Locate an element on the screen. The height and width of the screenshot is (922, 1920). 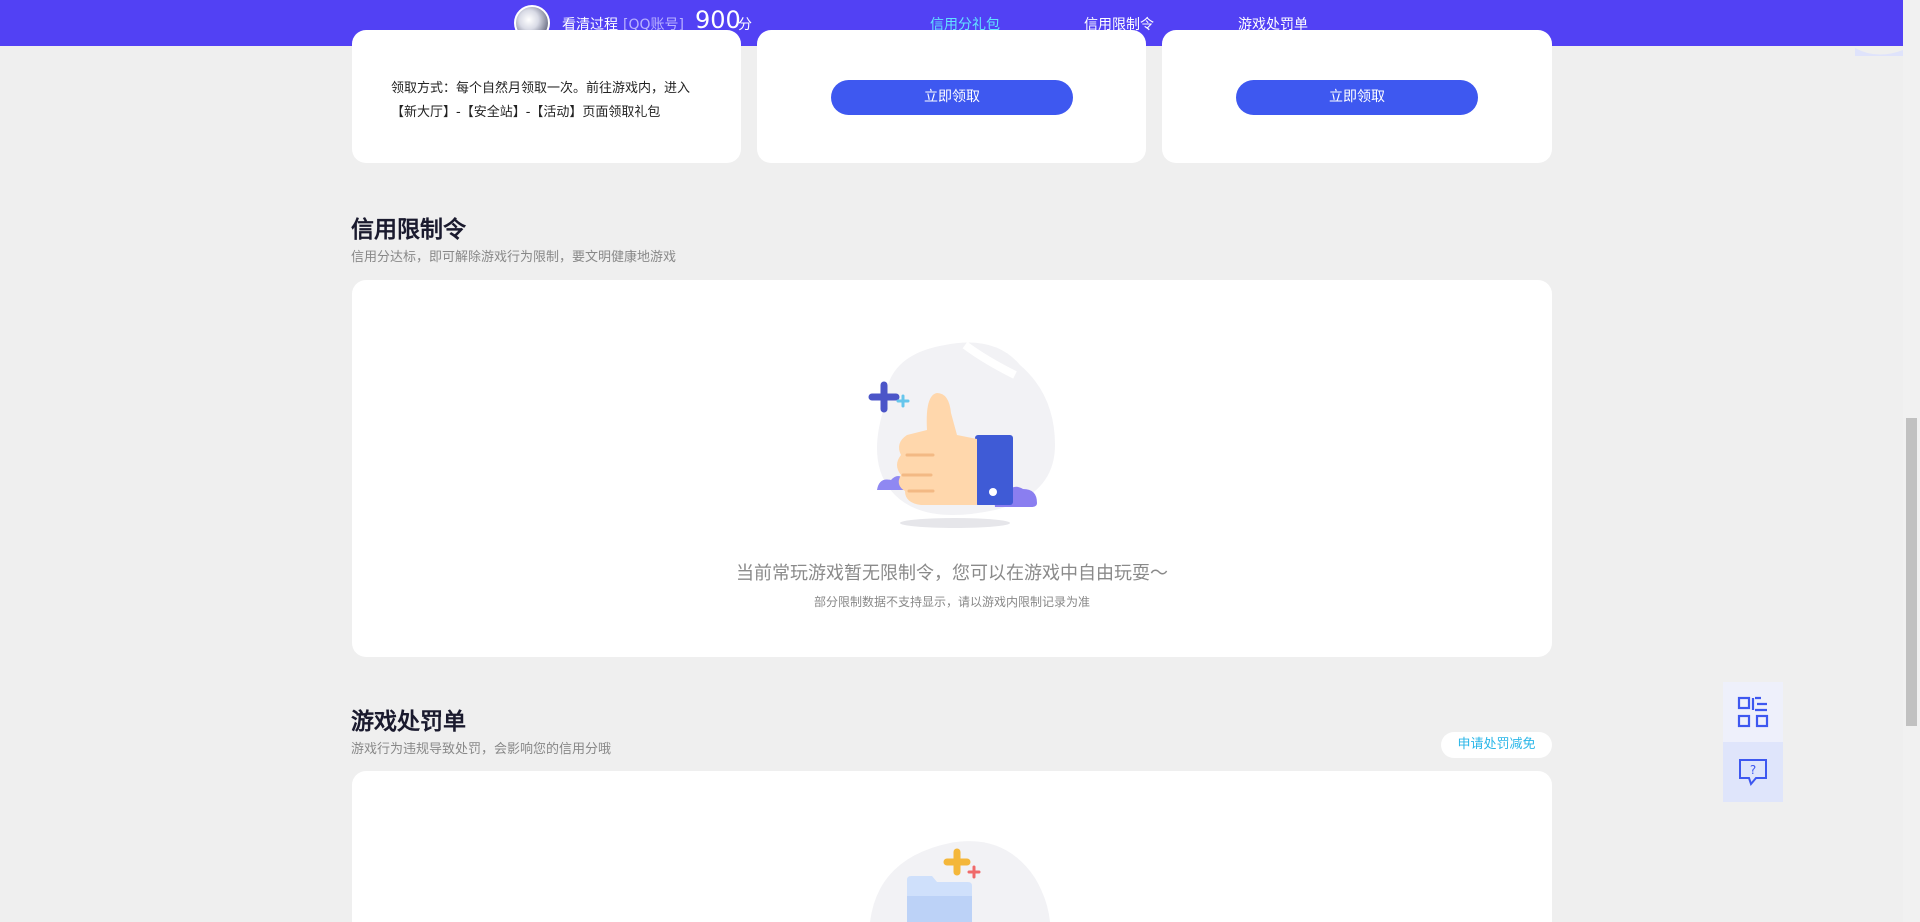
thumbs-up-illustration is located at coordinates (961, 434).